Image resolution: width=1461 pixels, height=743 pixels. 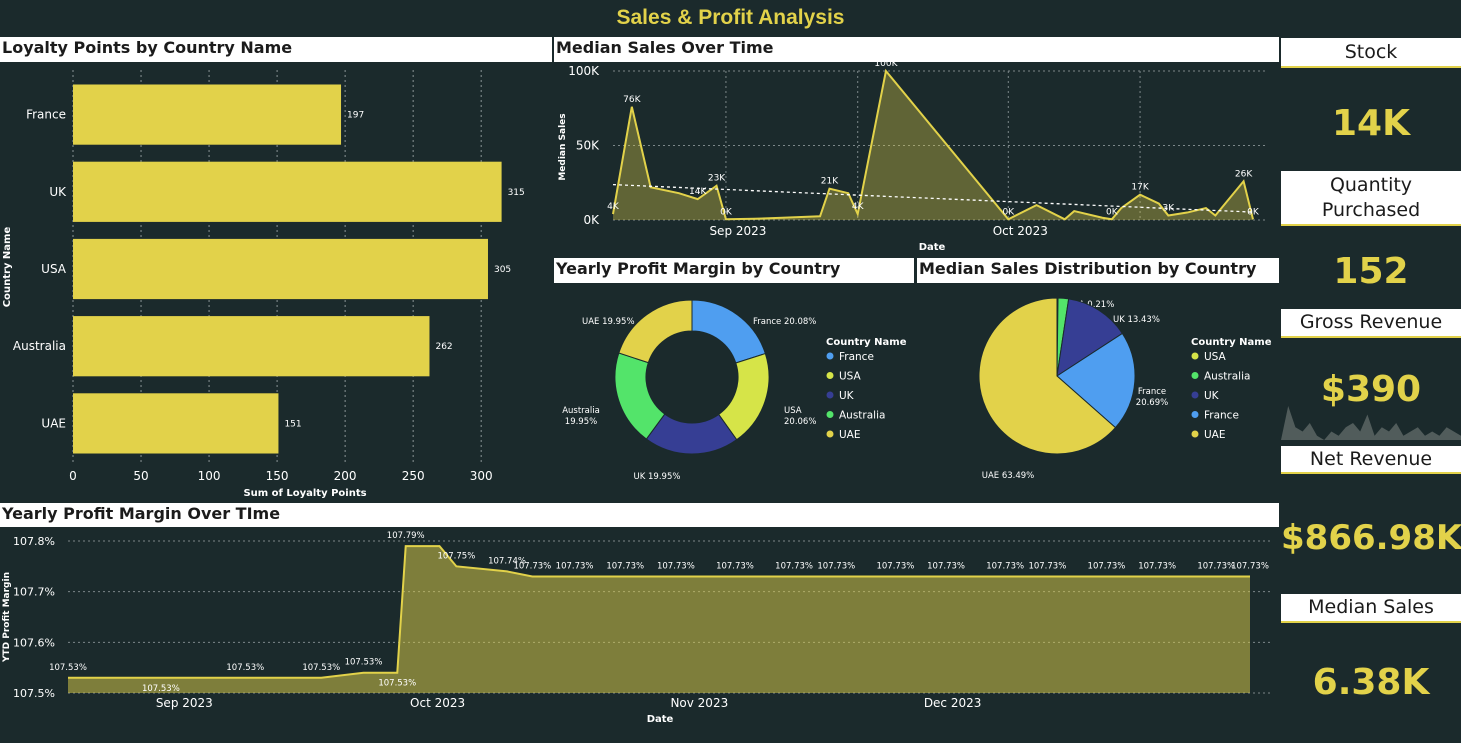 What do you see at coordinates (1371, 538) in the screenshot?
I see `net-revenue-kpi-value: $866.98K` at bounding box center [1371, 538].